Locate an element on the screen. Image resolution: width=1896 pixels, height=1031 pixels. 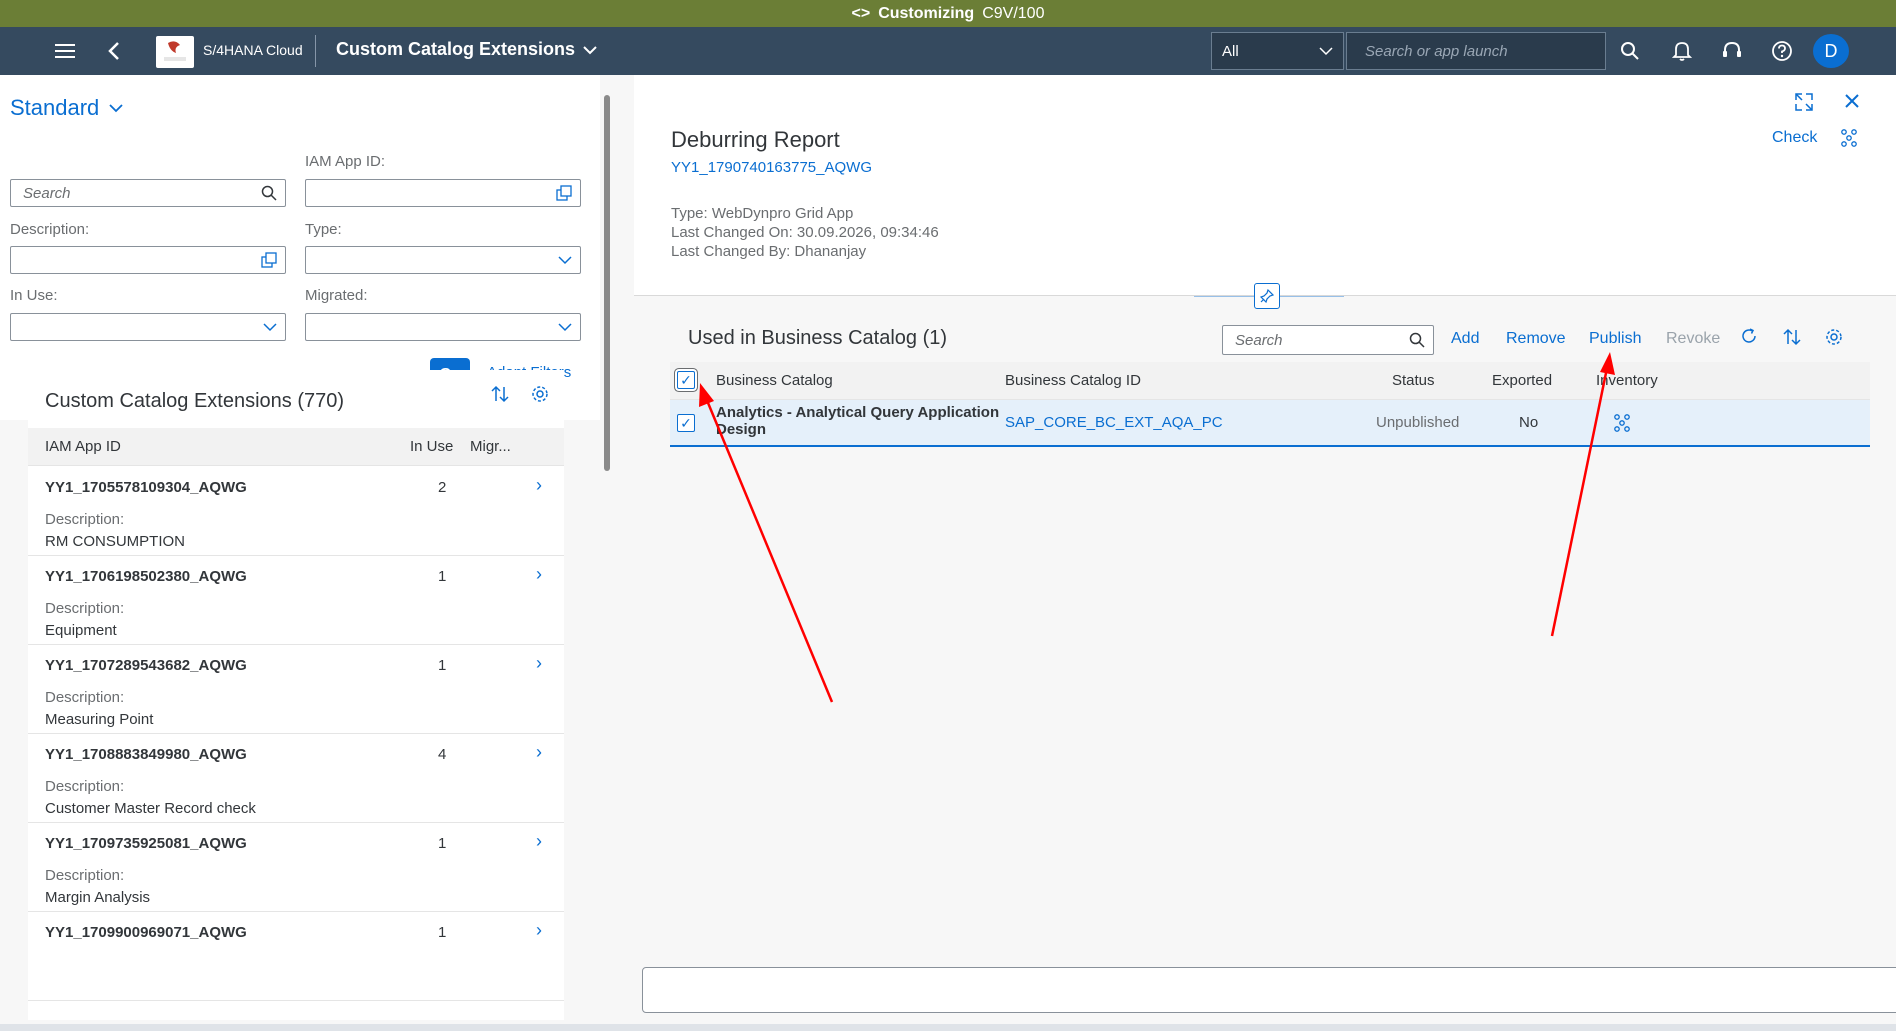
scrollbar-thumb is located at coordinates (607, 283).